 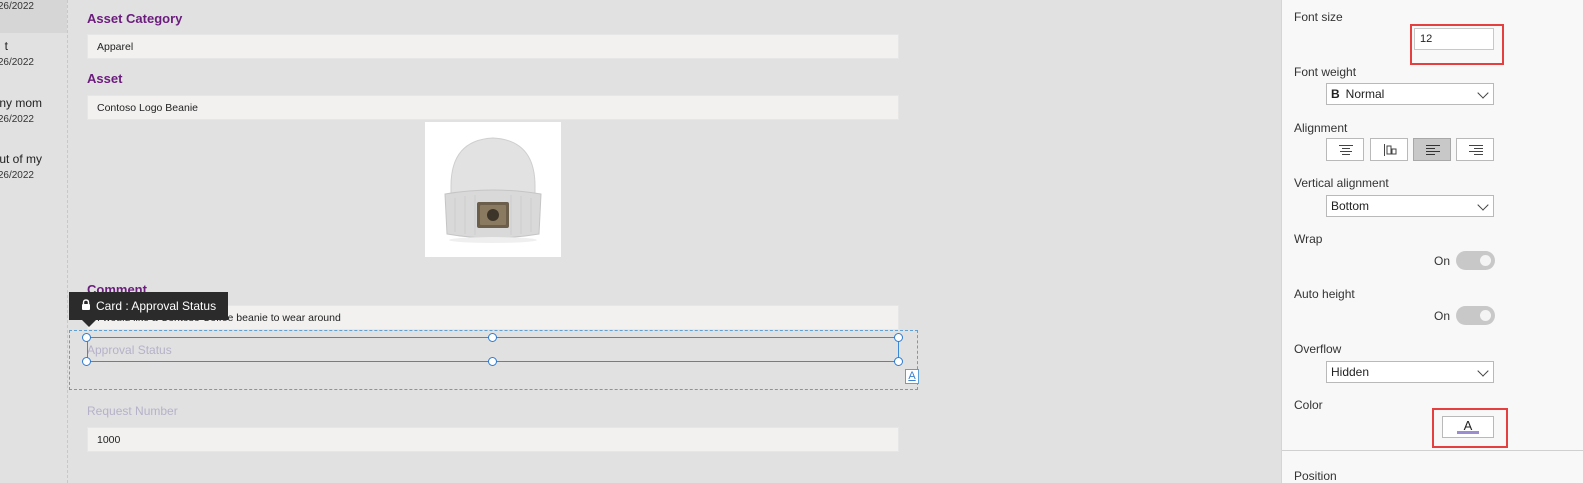 What do you see at coordinates (493, 439) in the screenshot?
I see `request-number-field: 1000` at bounding box center [493, 439].